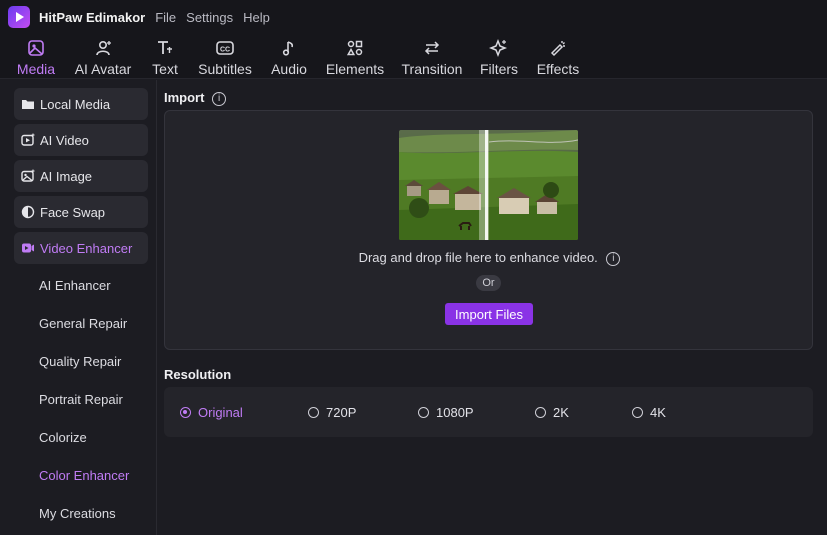 This screenshot has width=827, height=535. Describe the element at coordinates (19, 17) in the screenshot. I see `app-logo-icon` at that location.